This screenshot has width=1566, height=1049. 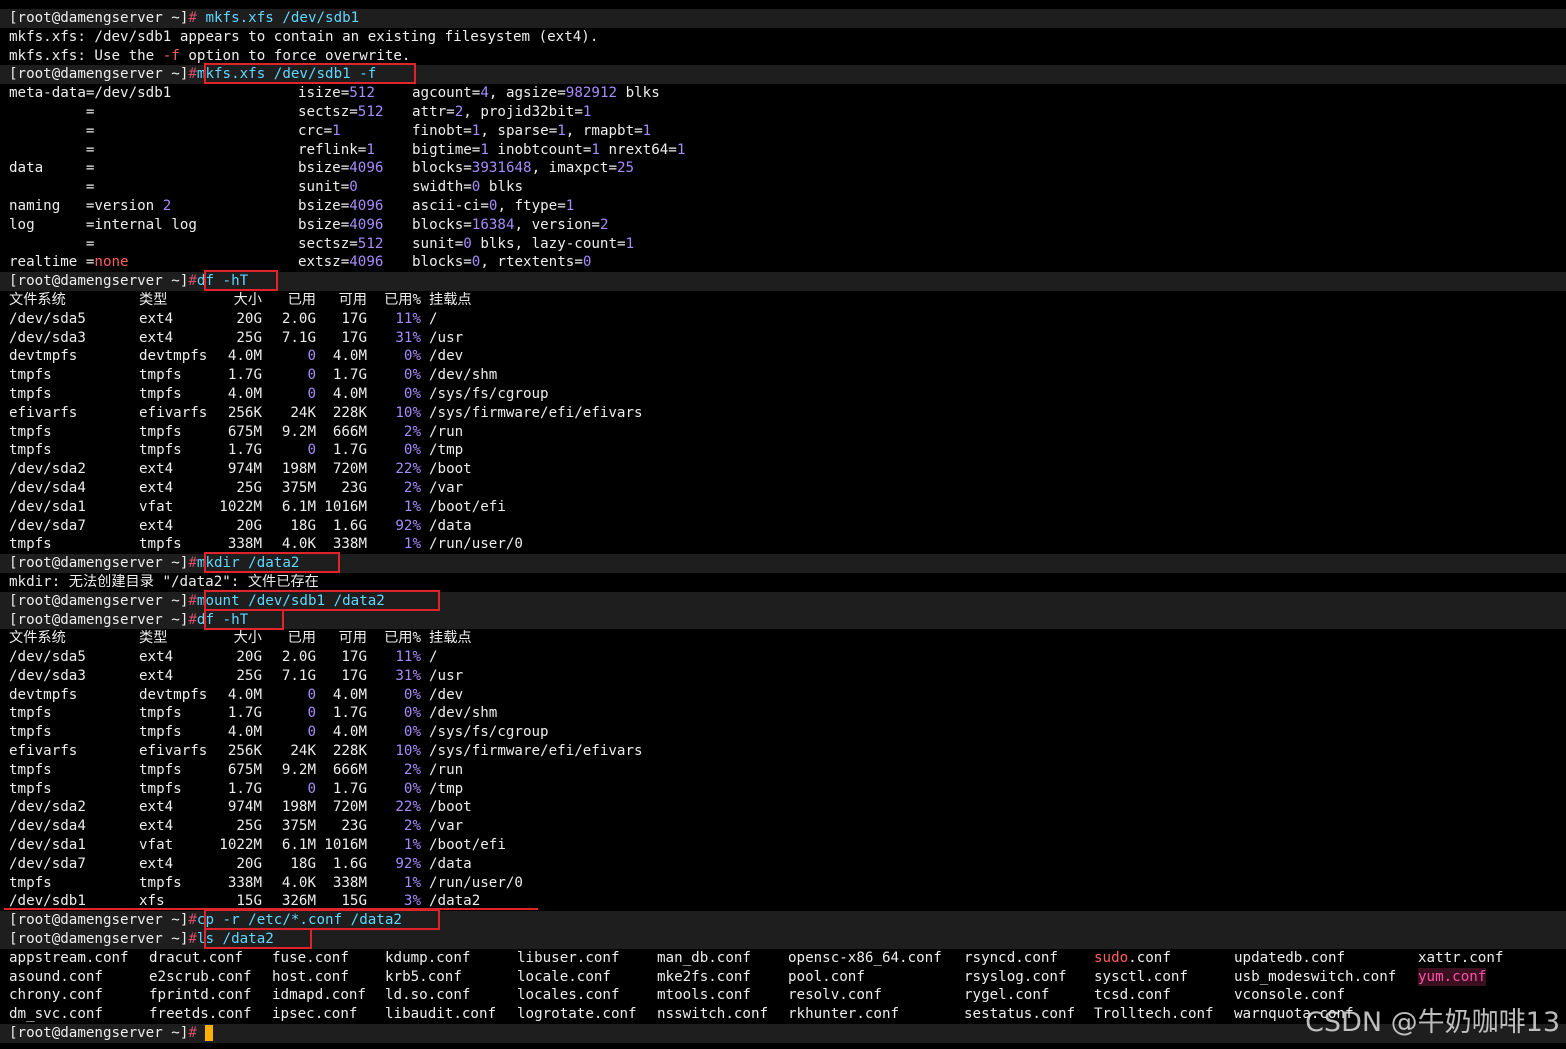 I want to click on df-filesystem: /dev/sda3, so click(x=47, y=337).